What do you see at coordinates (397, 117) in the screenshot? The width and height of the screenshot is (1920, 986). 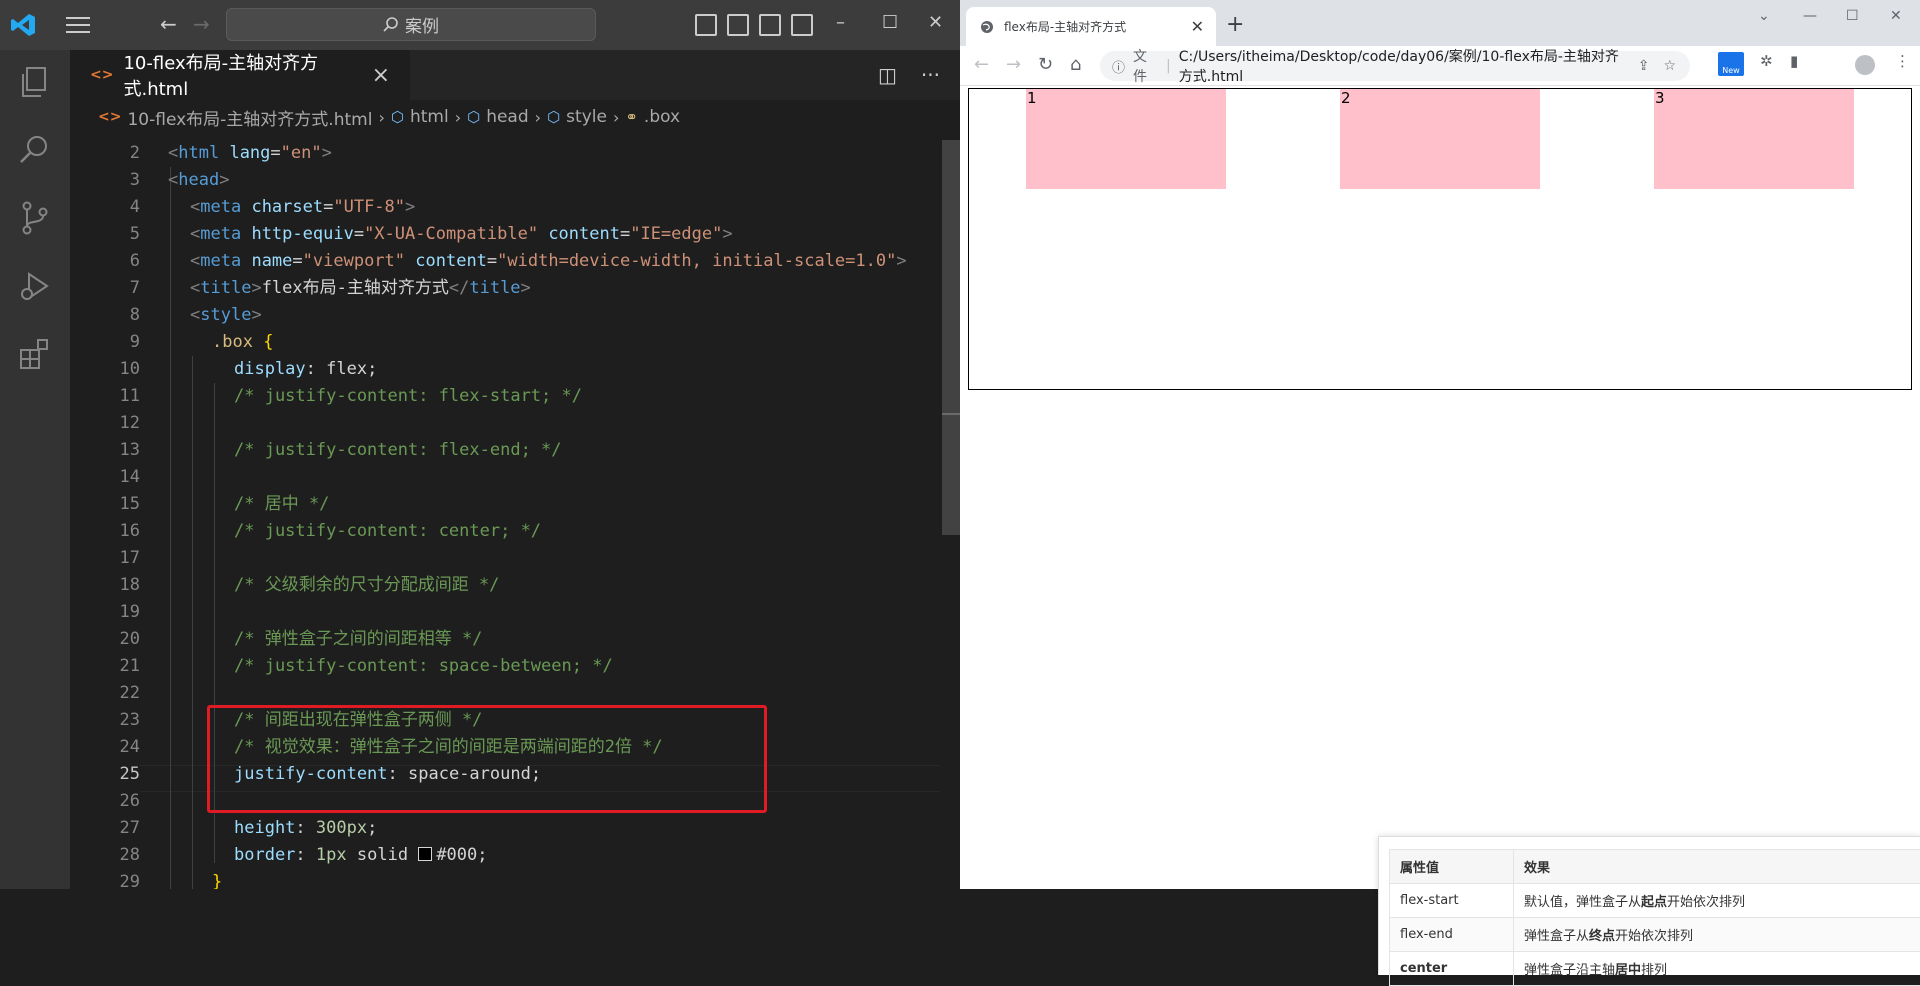 I see `element-icon: ⬡` at bounding box center [397, 117].